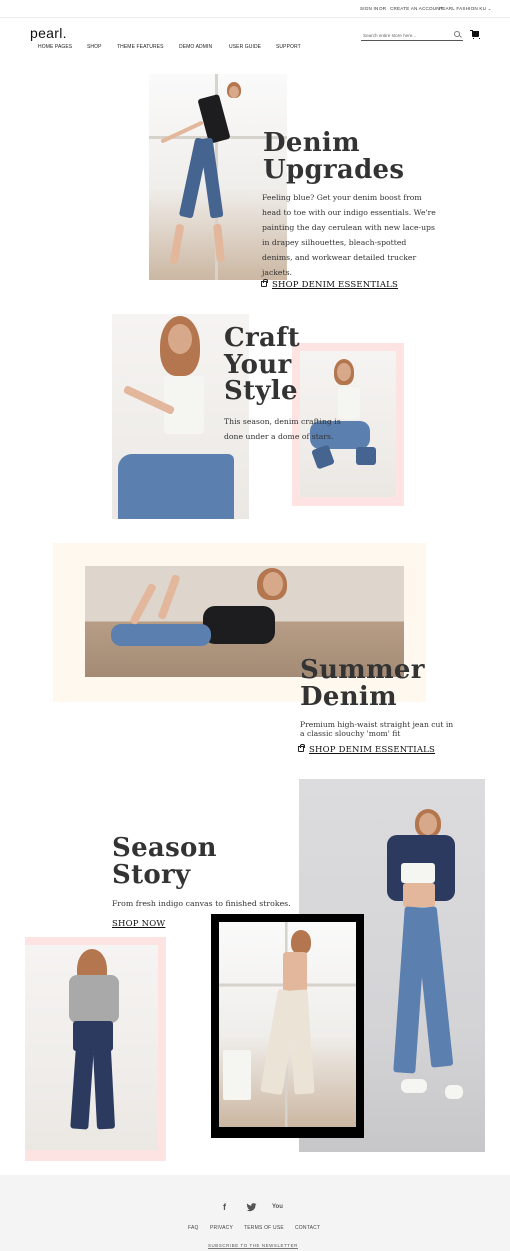 The height and width of the screenshot is (1251, 510). I want to click on footer-link-contact: CONTACT, so click(307, 1228).